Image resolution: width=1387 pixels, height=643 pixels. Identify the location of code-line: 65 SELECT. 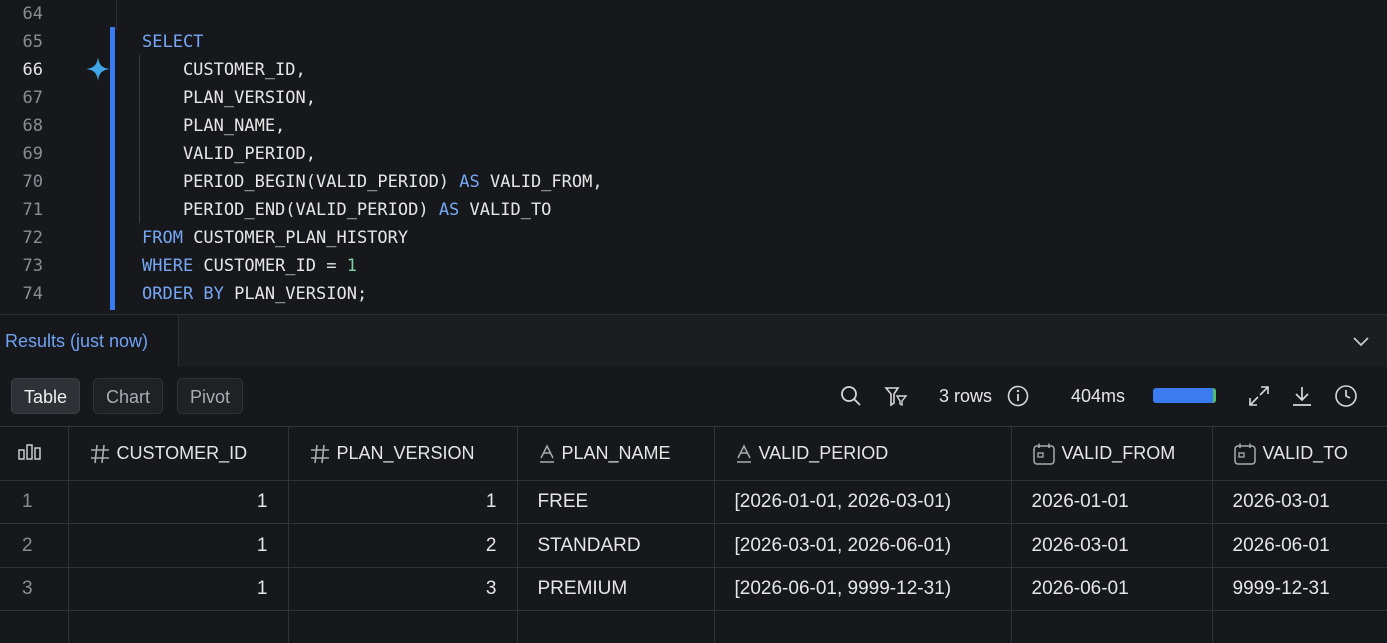
(693, 42).